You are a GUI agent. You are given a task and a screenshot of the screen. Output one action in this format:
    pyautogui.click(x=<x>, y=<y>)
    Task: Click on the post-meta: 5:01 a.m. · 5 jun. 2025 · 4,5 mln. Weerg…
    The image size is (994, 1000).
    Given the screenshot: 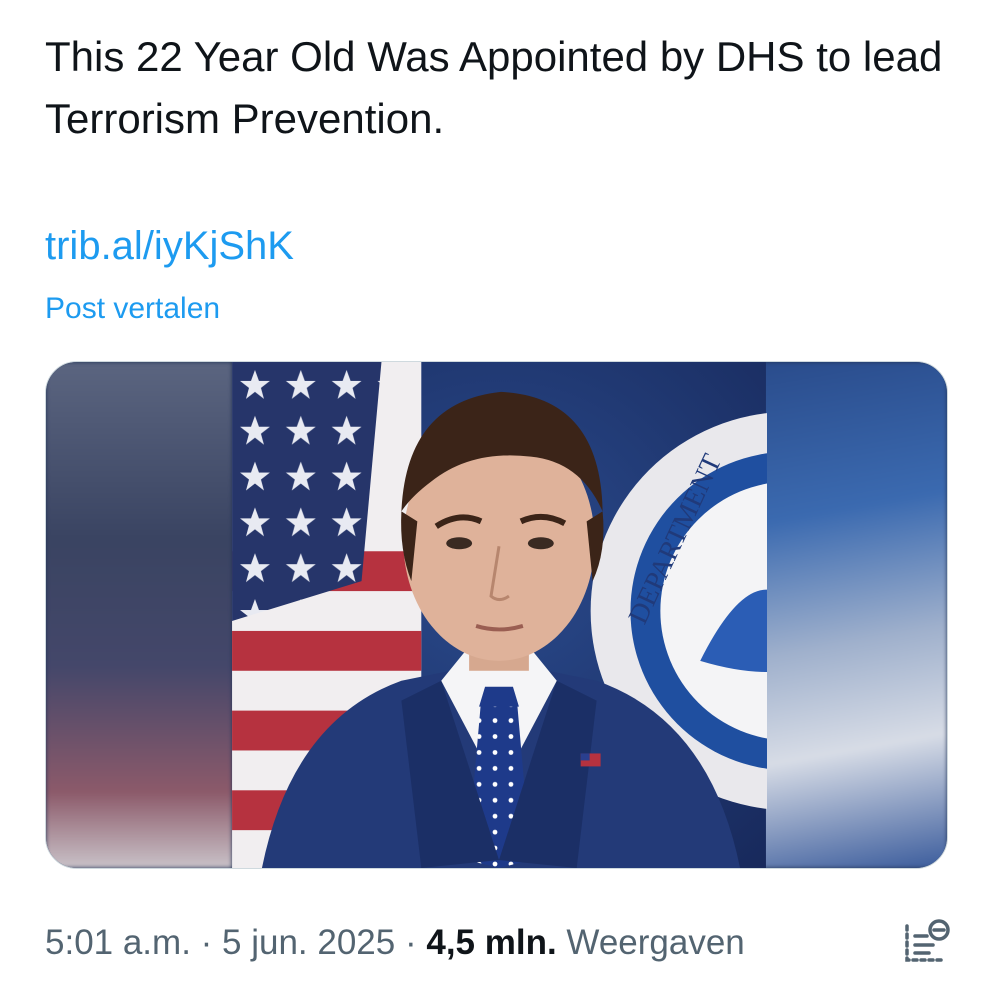 What is the action you would take?
    pyautogui.click(x=395, y=943)
    